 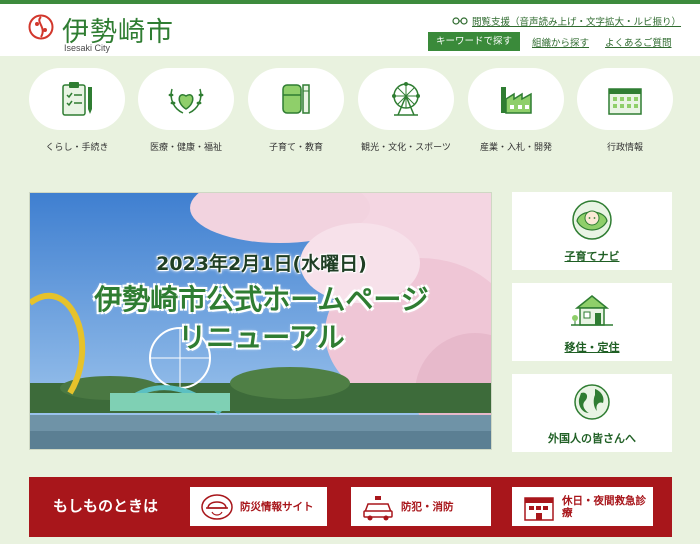 What do you see at coordinates (516, 100) in the screenshot?
I see `factory-icon` at bounding box center [516, 100].